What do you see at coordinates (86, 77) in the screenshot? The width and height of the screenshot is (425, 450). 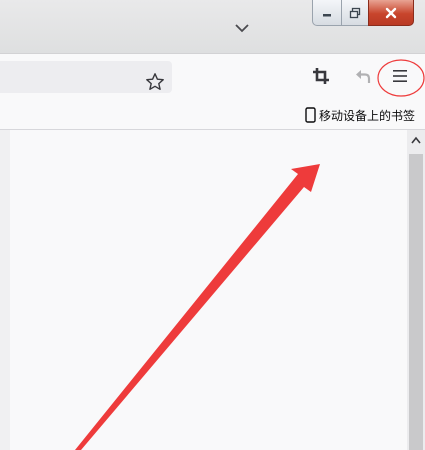 I see `url-bar` at bounding box center [86, 77].